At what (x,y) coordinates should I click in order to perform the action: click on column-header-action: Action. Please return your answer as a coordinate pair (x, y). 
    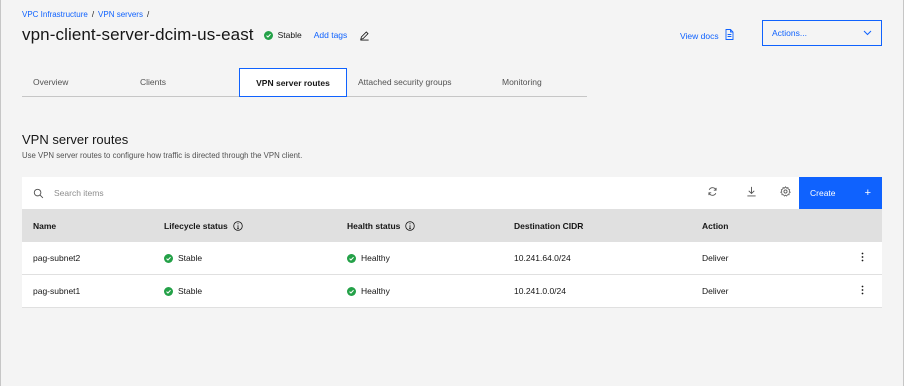
    Looking at the image, I should click on (772, 226).